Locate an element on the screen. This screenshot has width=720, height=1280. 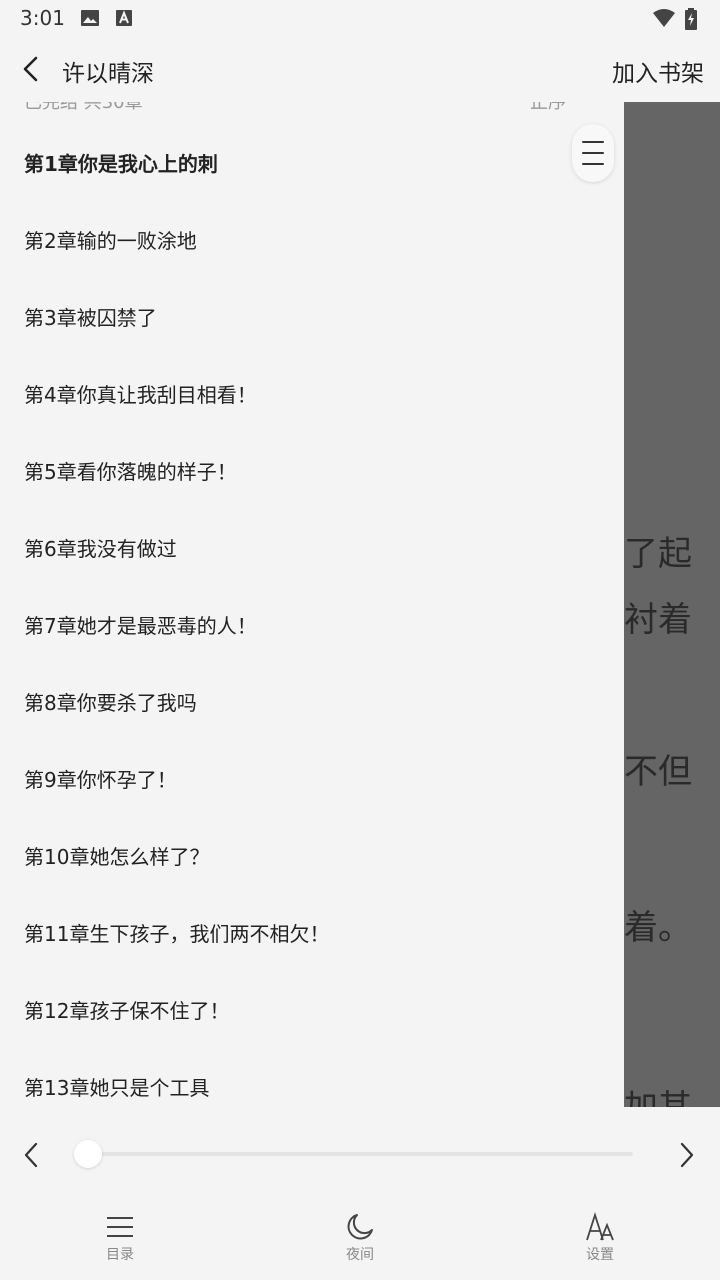
font-a-icon is located at coordinates (124, 20).